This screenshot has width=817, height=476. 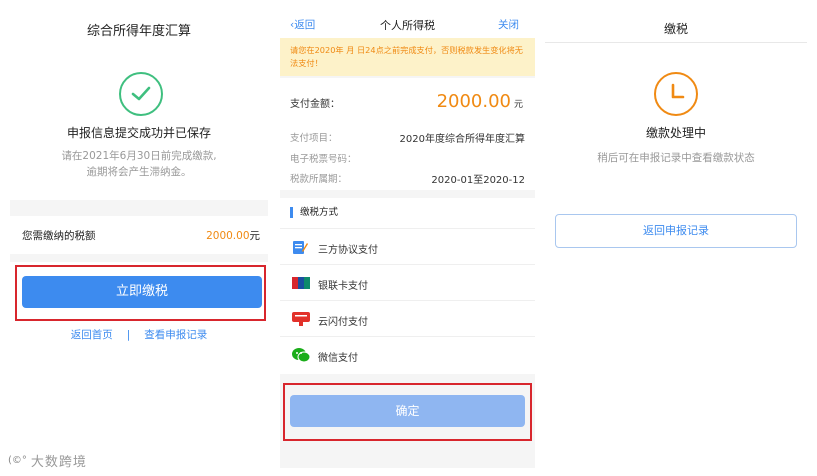 I want to click on close-button: 关闭, so click(x=508, y=24).